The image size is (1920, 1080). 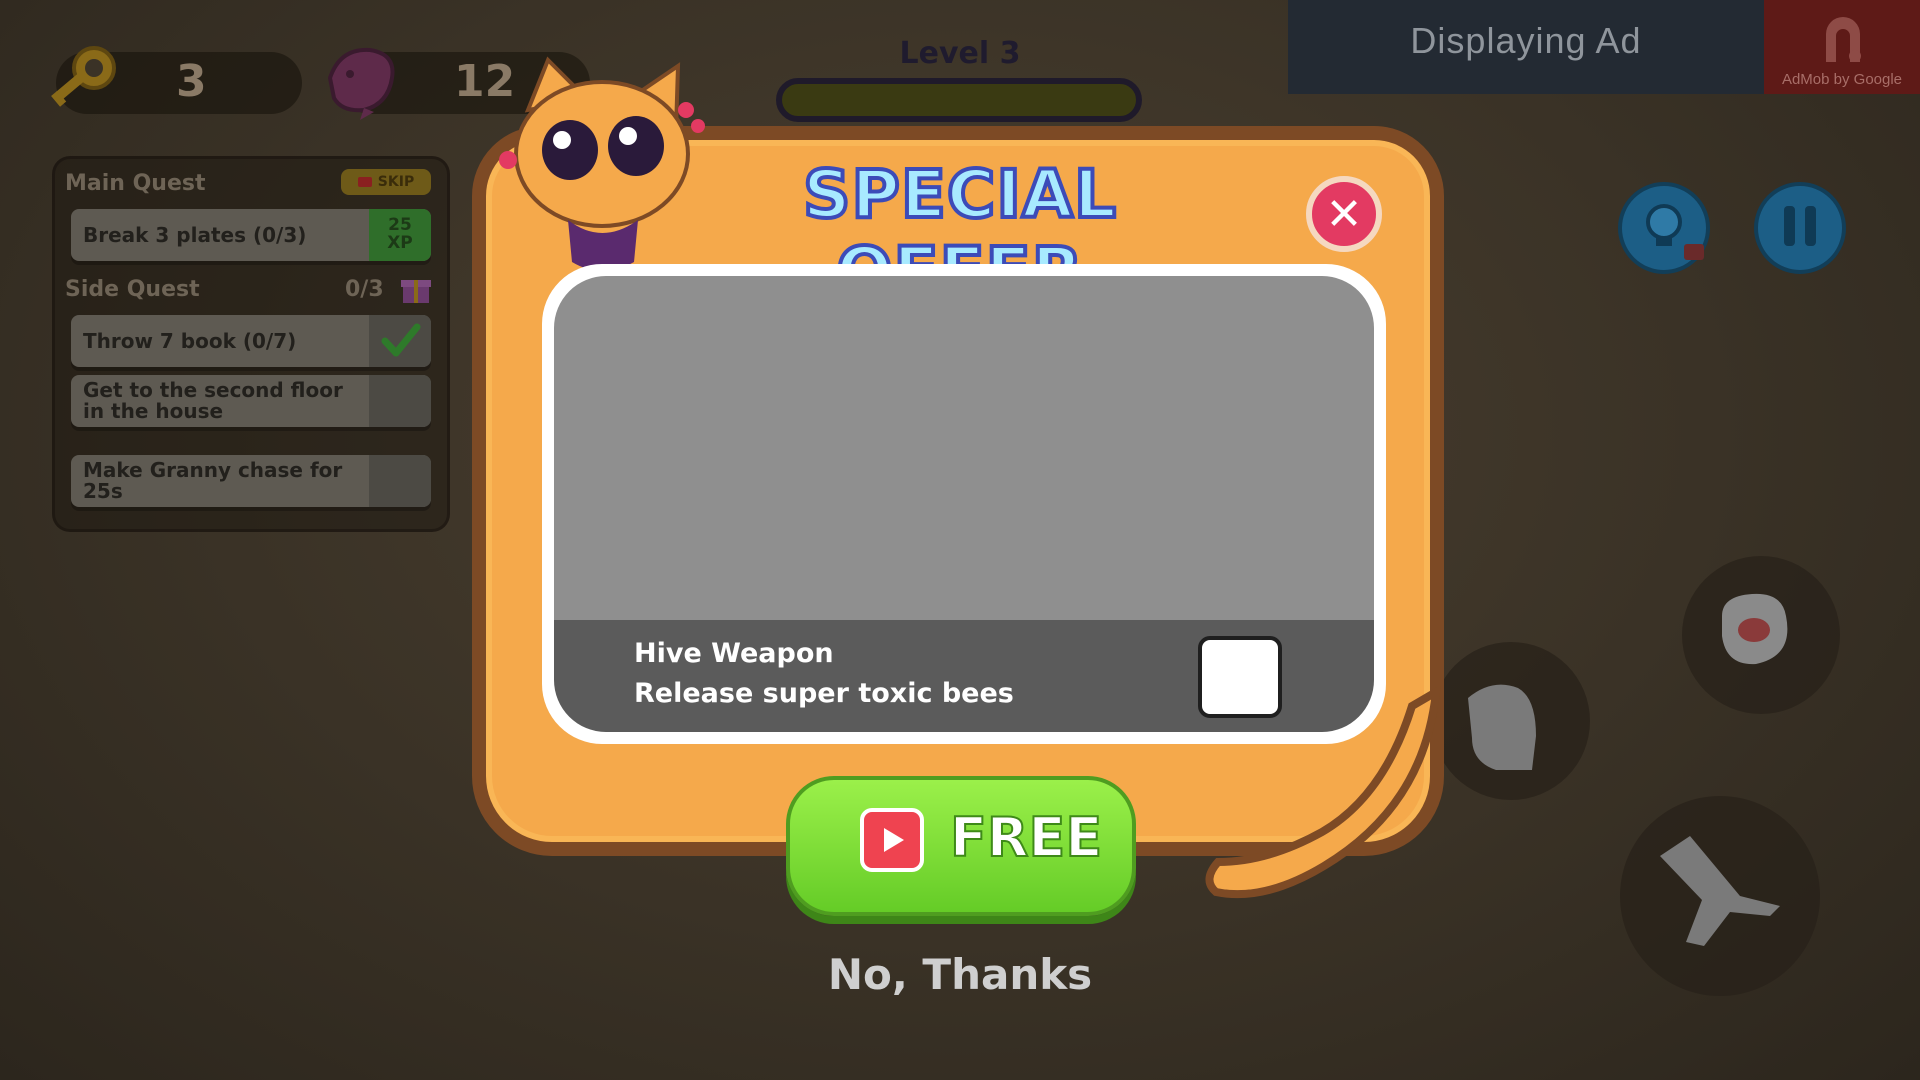 I want to click on quest-label: Get to the second floor in the house, so click(x=213, y=400).